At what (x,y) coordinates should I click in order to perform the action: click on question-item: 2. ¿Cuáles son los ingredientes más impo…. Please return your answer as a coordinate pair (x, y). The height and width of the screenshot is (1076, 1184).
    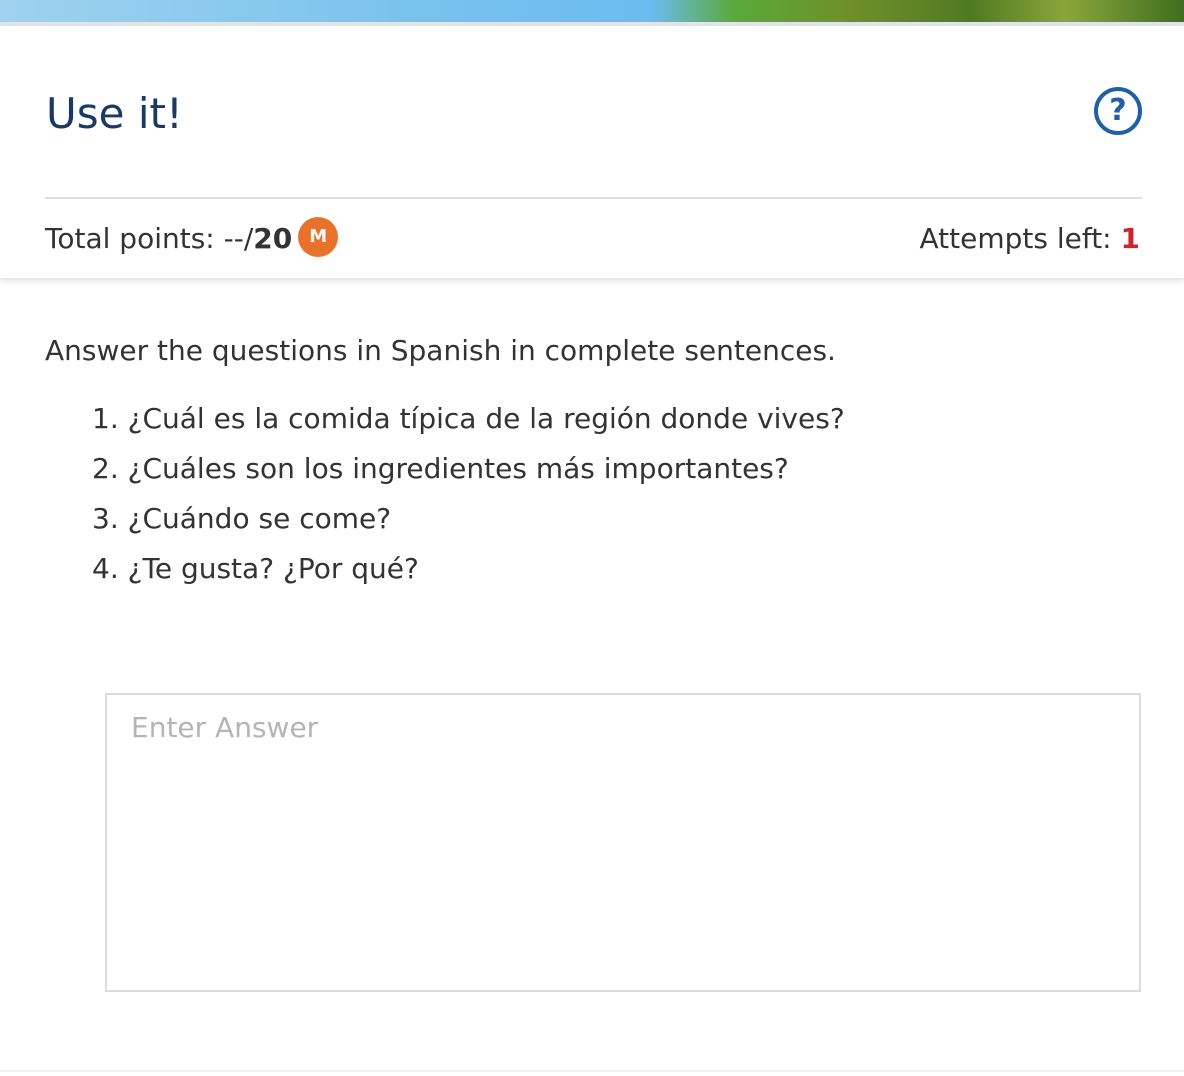
    Looking at the image, I should click on (440, 468).